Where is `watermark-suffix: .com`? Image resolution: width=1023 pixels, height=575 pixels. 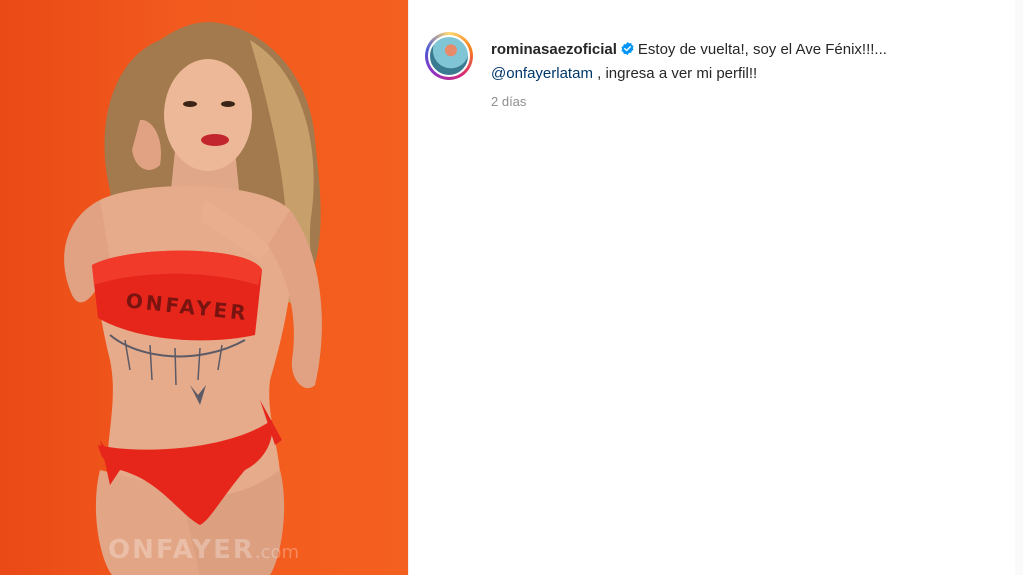 watermark-suffix: .com is located at coordinates (277, 552).